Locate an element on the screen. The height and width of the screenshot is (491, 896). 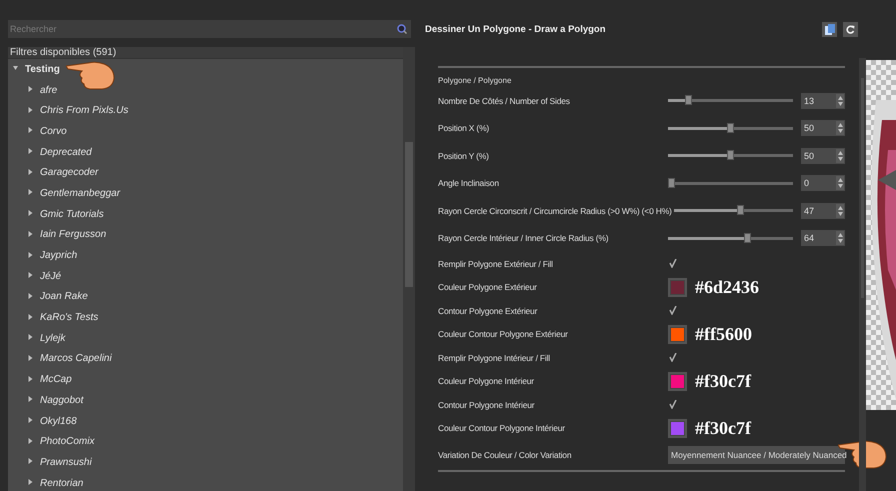
search-icon is located at coordinates (402, 29).